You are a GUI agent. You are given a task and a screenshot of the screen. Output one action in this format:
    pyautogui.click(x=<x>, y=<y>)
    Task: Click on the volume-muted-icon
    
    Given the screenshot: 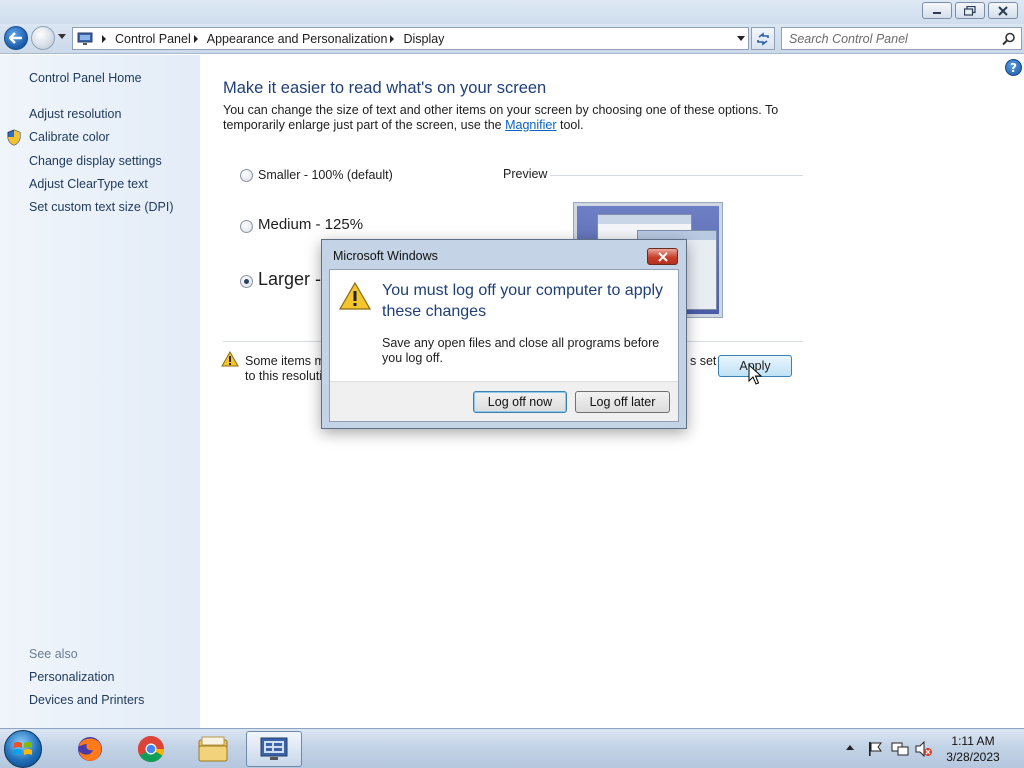 What is the action you would take?
    pyautogui.click(x=924, y=749)
    